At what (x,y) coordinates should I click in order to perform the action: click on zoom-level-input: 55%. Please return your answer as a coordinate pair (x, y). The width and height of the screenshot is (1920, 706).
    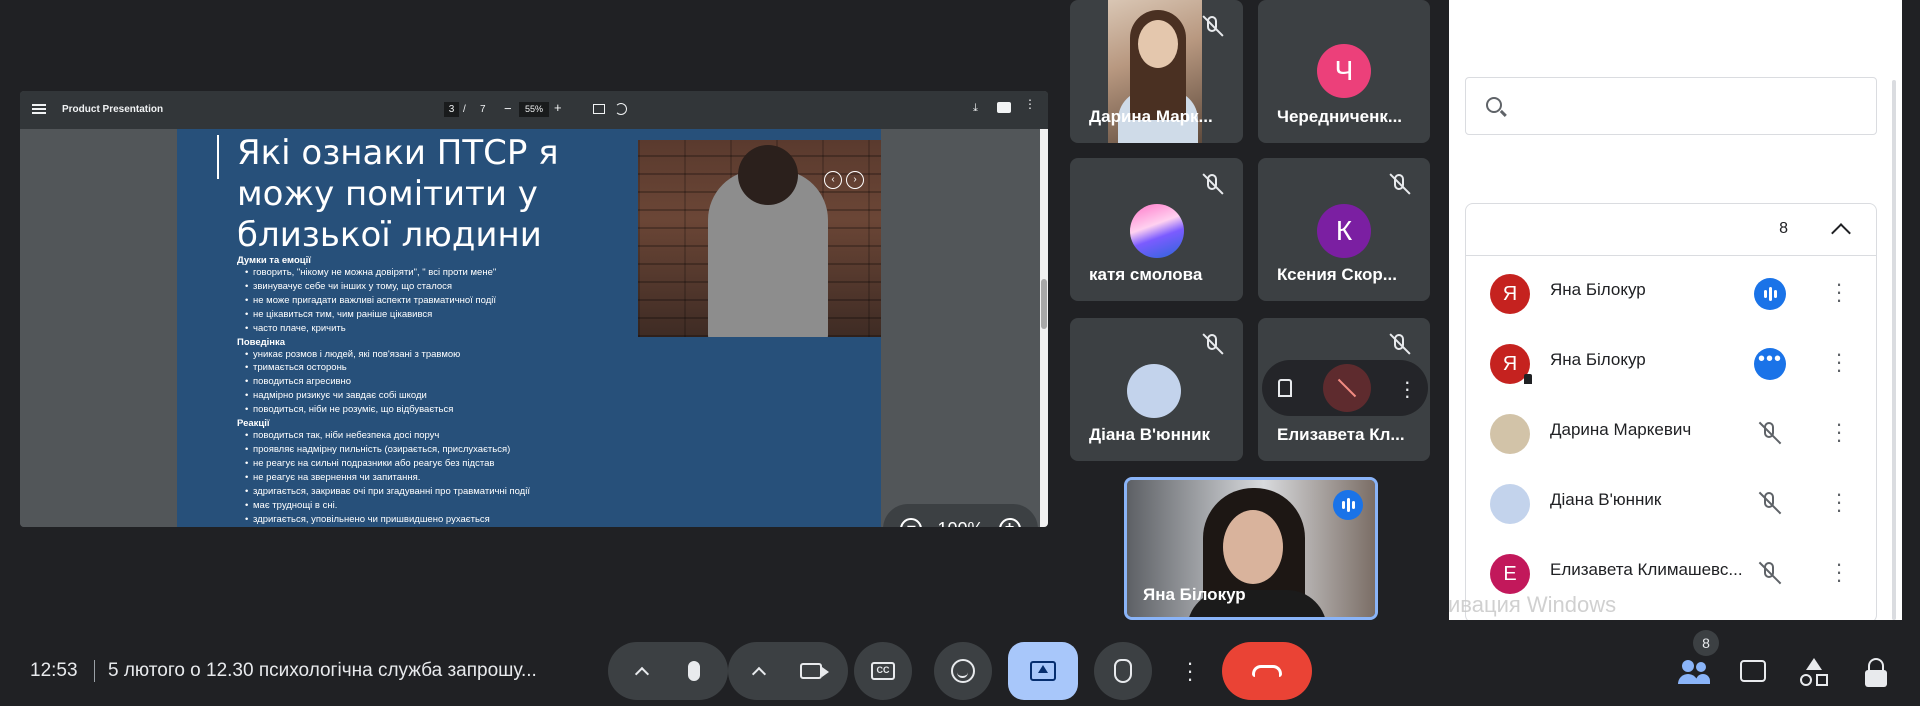
    Looking at the image, I should click on (534, 109).